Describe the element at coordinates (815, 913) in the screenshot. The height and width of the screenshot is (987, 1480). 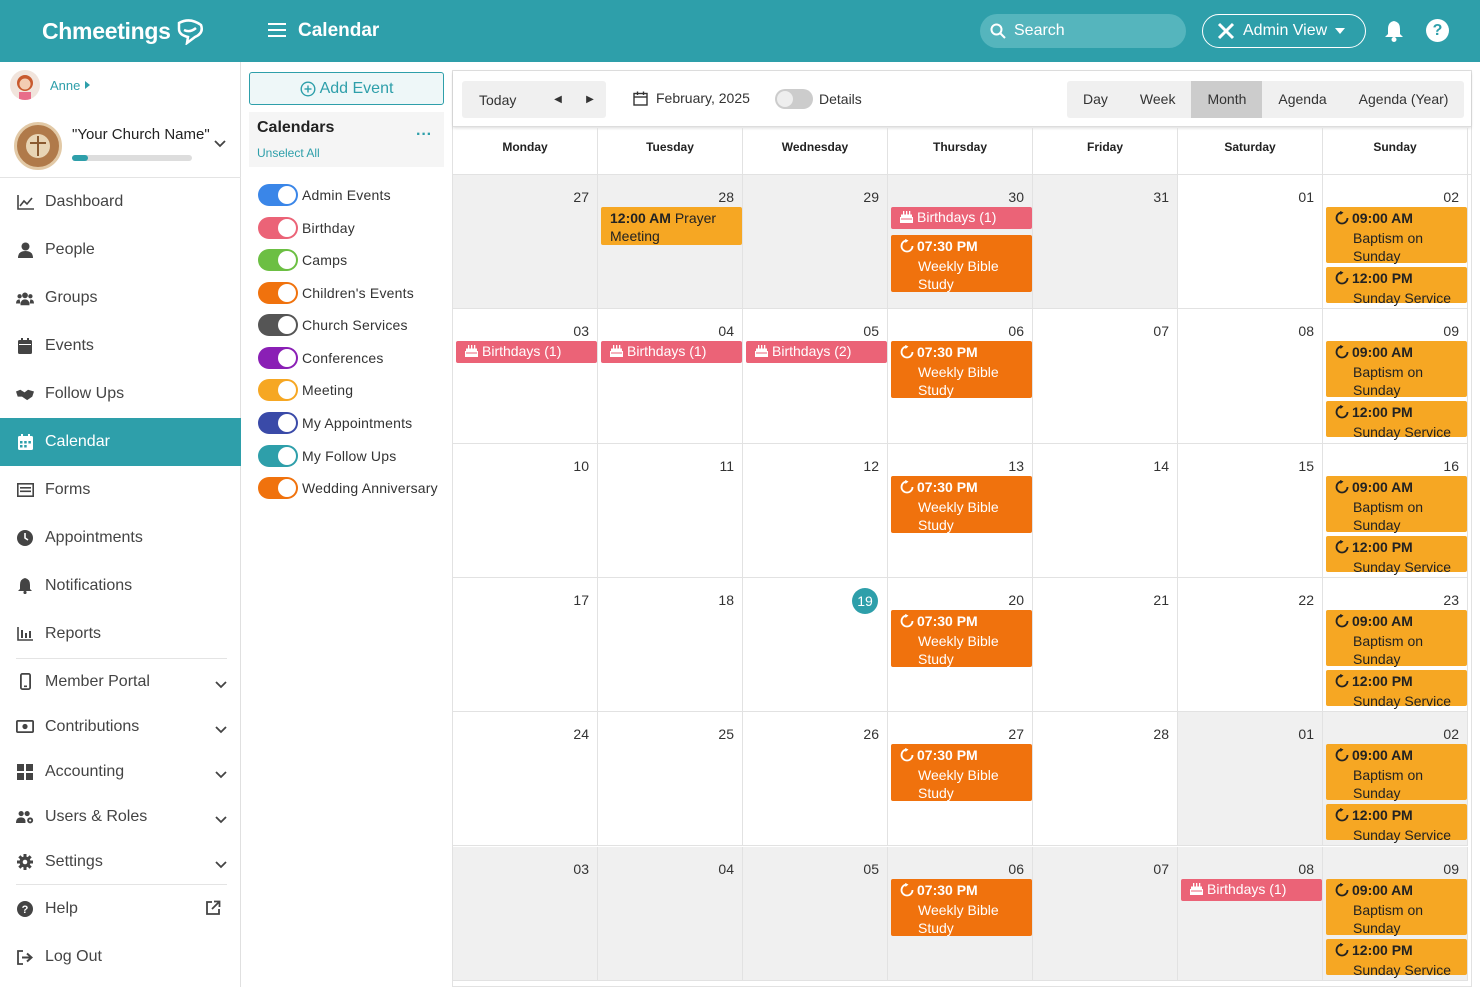
I see `day-cell: 05` at that location.